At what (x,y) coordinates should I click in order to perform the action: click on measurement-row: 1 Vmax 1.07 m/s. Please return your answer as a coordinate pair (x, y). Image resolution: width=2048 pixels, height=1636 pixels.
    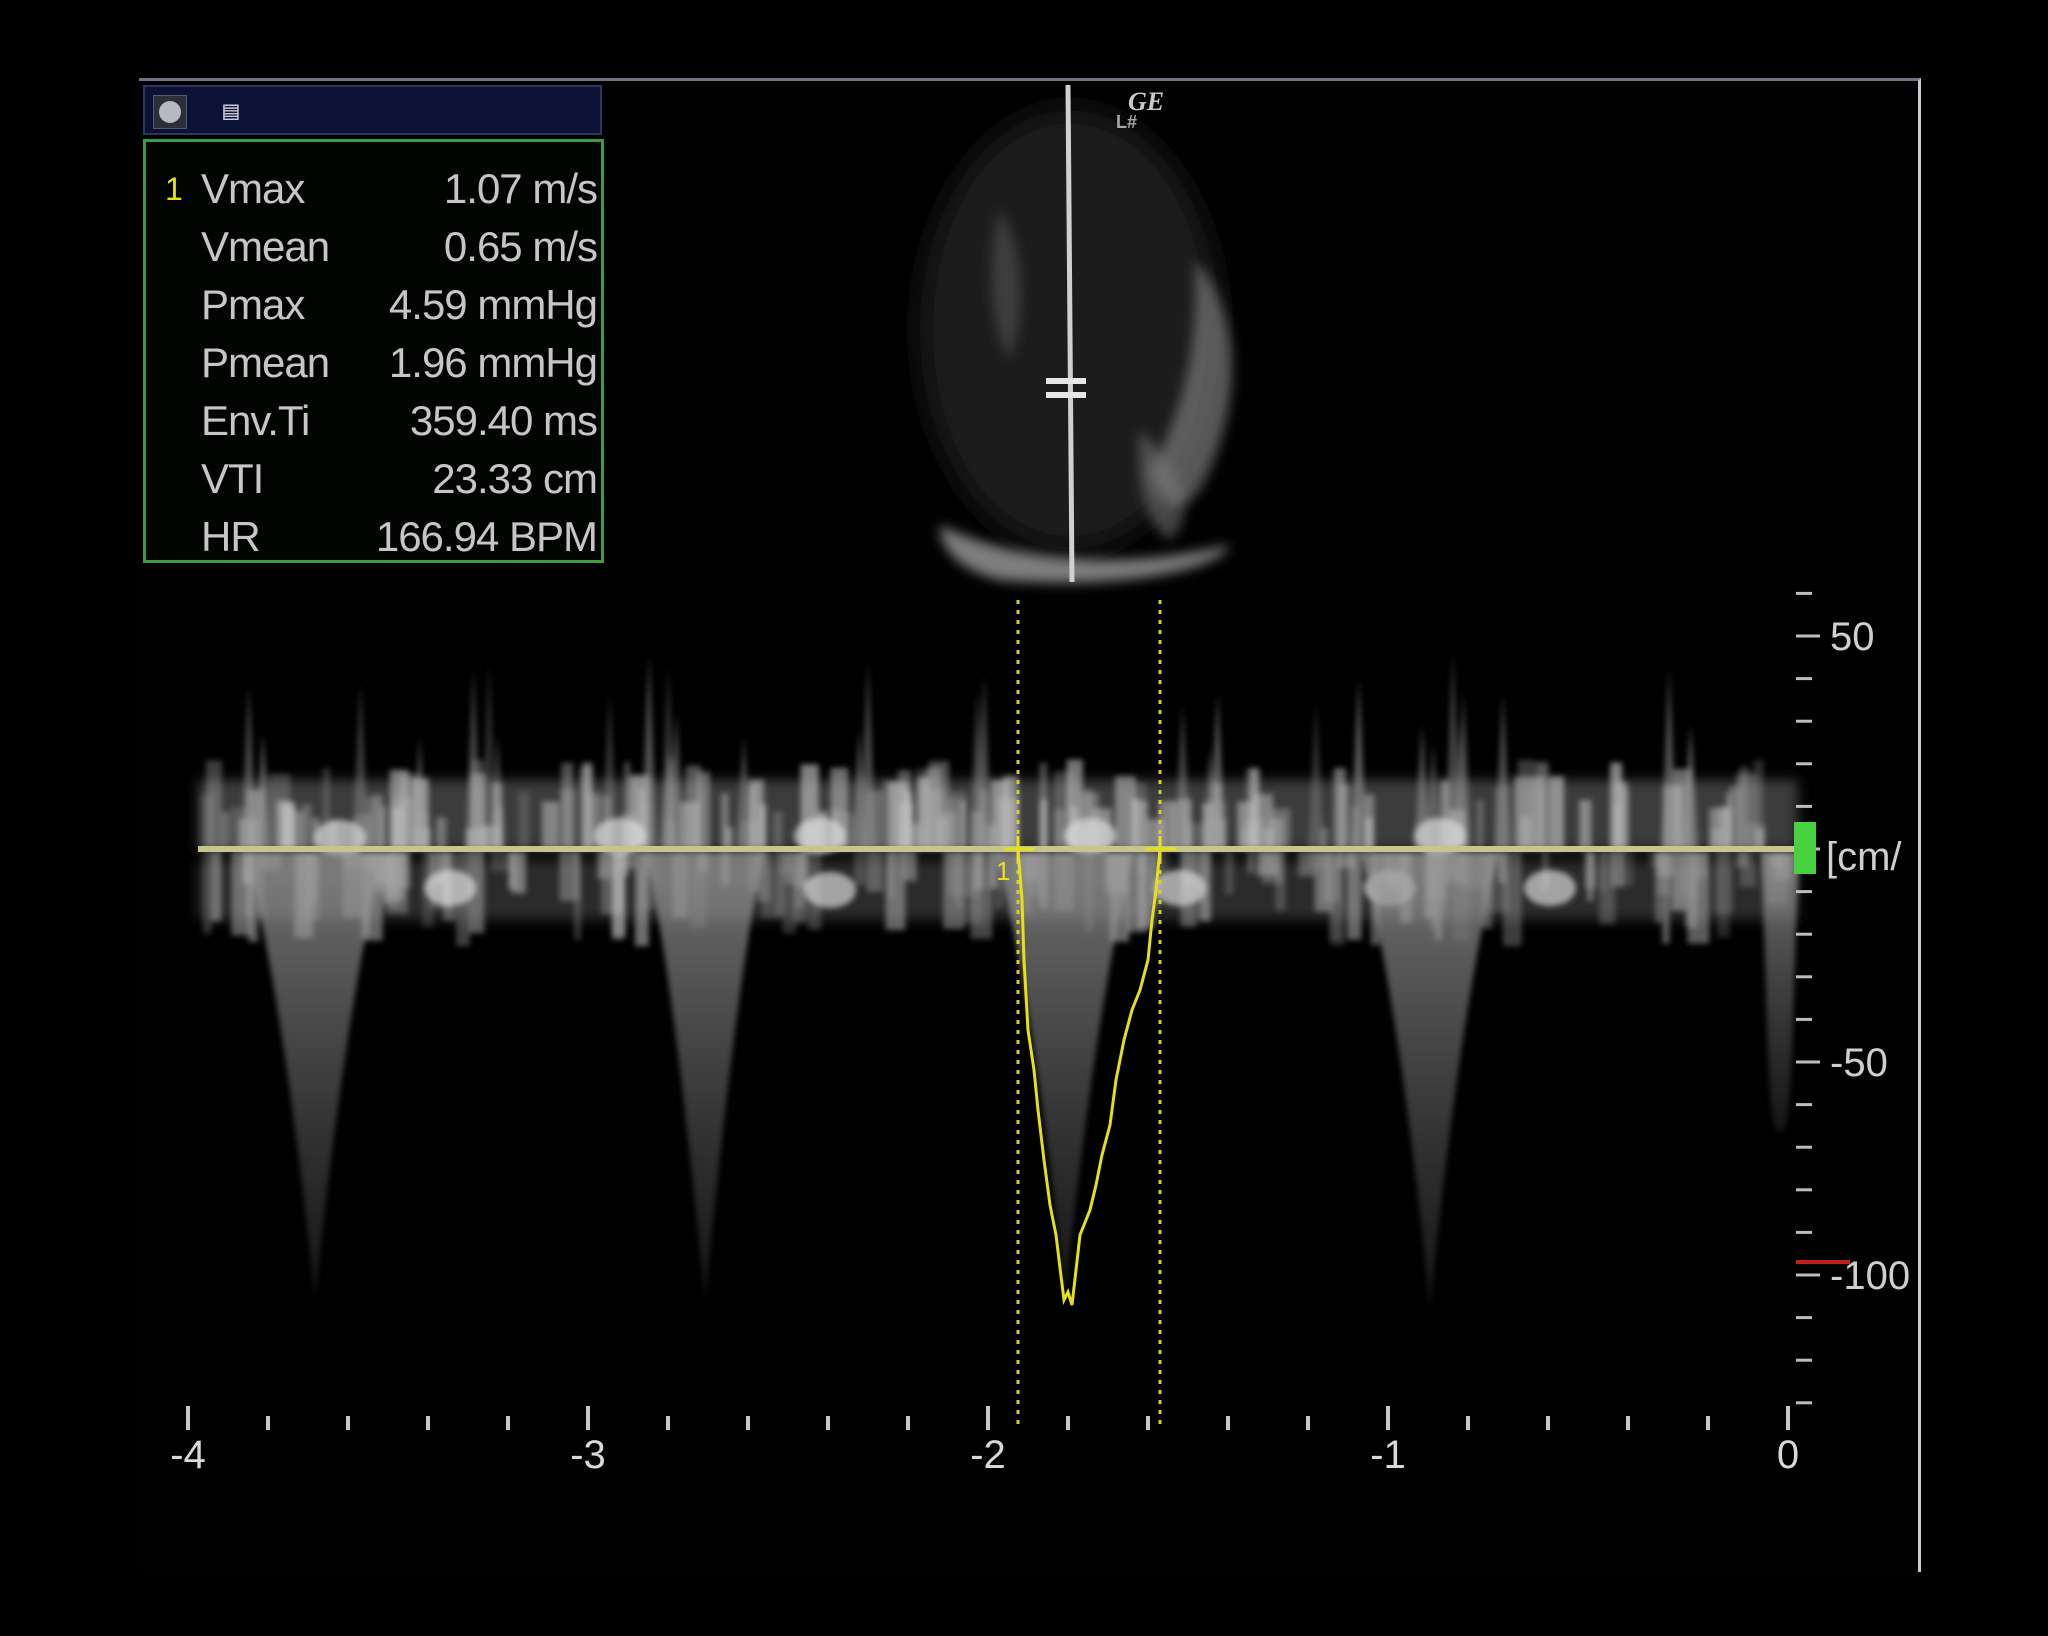
    Looking at the image, I should click on (373, 189).